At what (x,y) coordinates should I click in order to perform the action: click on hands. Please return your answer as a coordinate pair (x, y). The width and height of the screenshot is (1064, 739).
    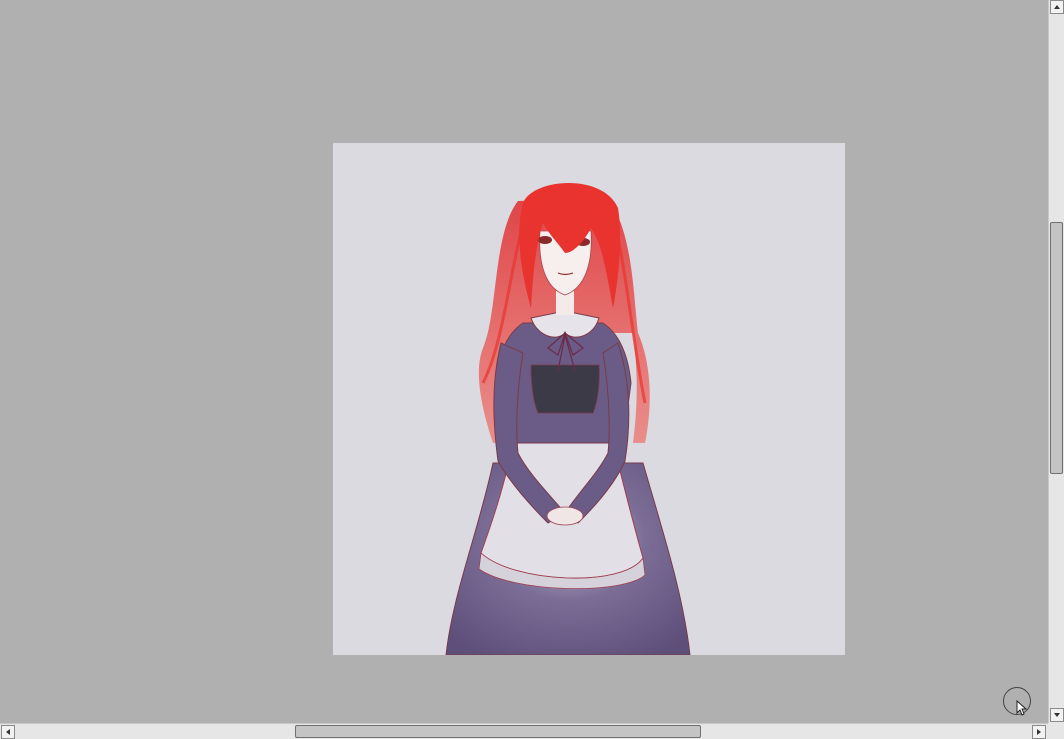
    Looking at the image, I should click on (565, 516).